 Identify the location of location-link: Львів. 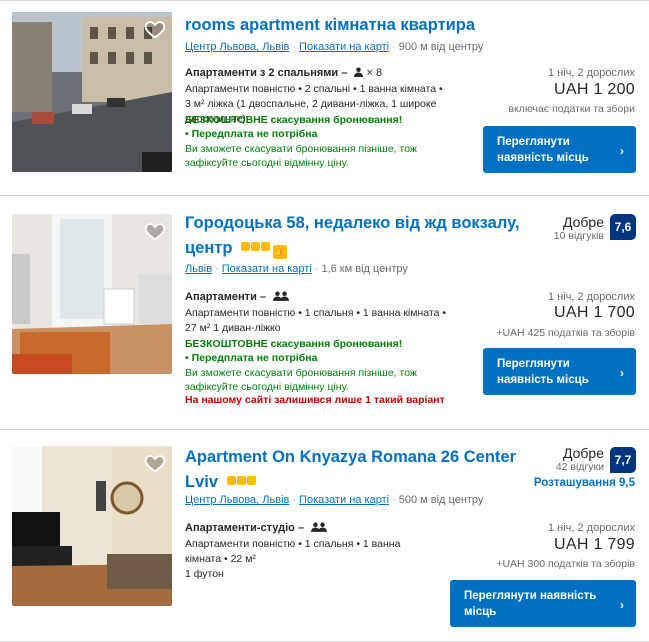
(198, 269).